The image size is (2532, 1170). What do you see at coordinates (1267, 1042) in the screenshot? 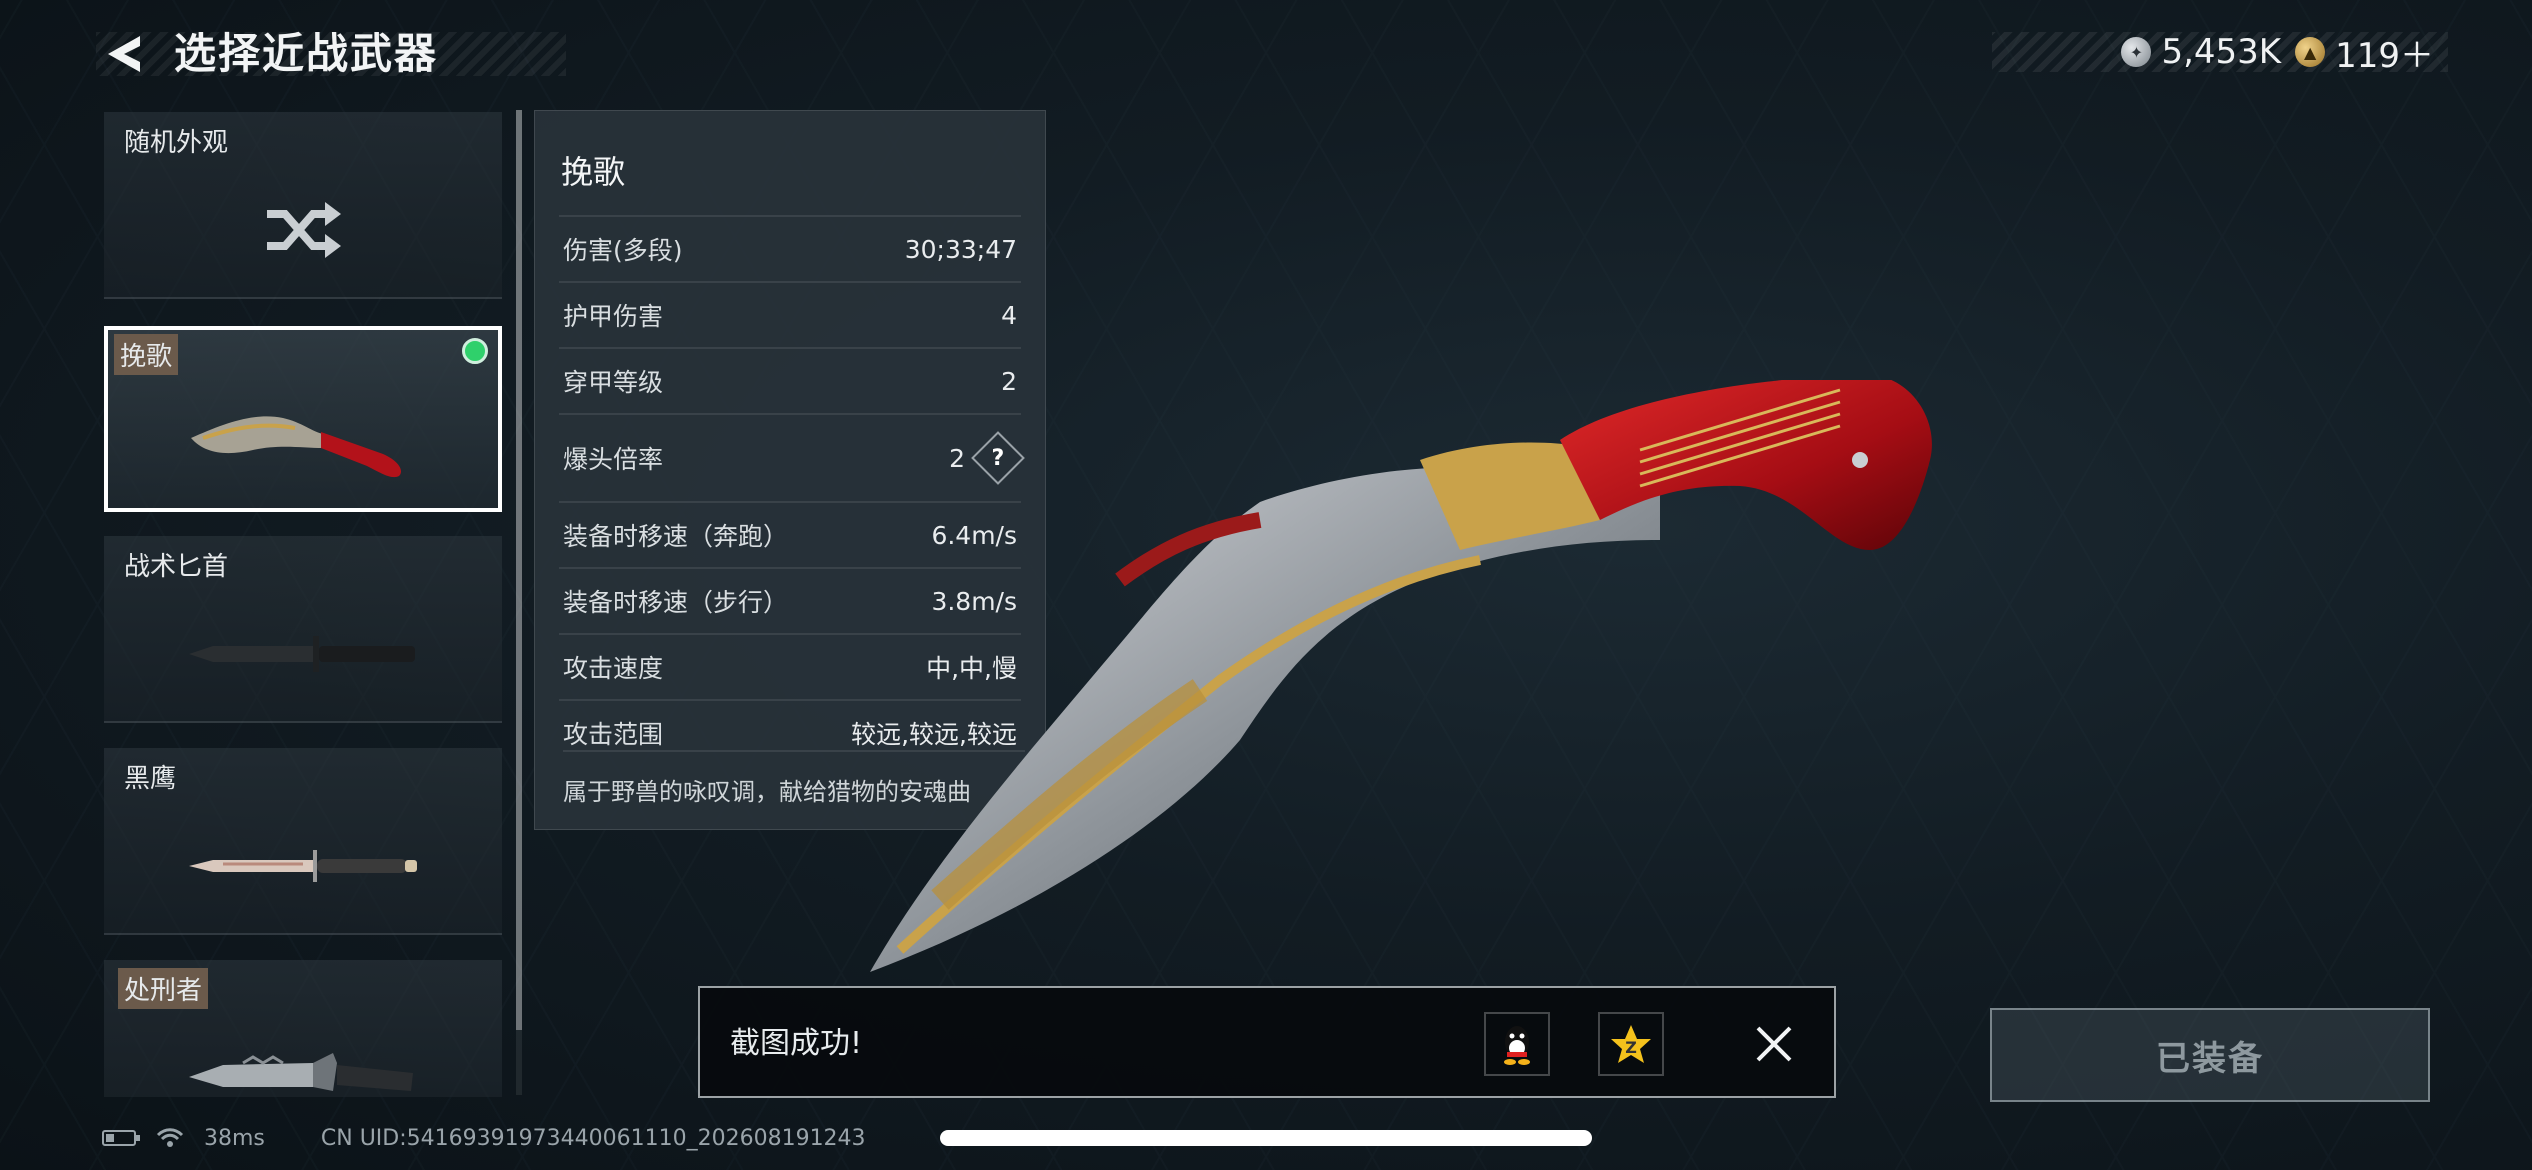
I see `screenshot-toast: 截图成功! Z` at bounding box center [1267, 1042].